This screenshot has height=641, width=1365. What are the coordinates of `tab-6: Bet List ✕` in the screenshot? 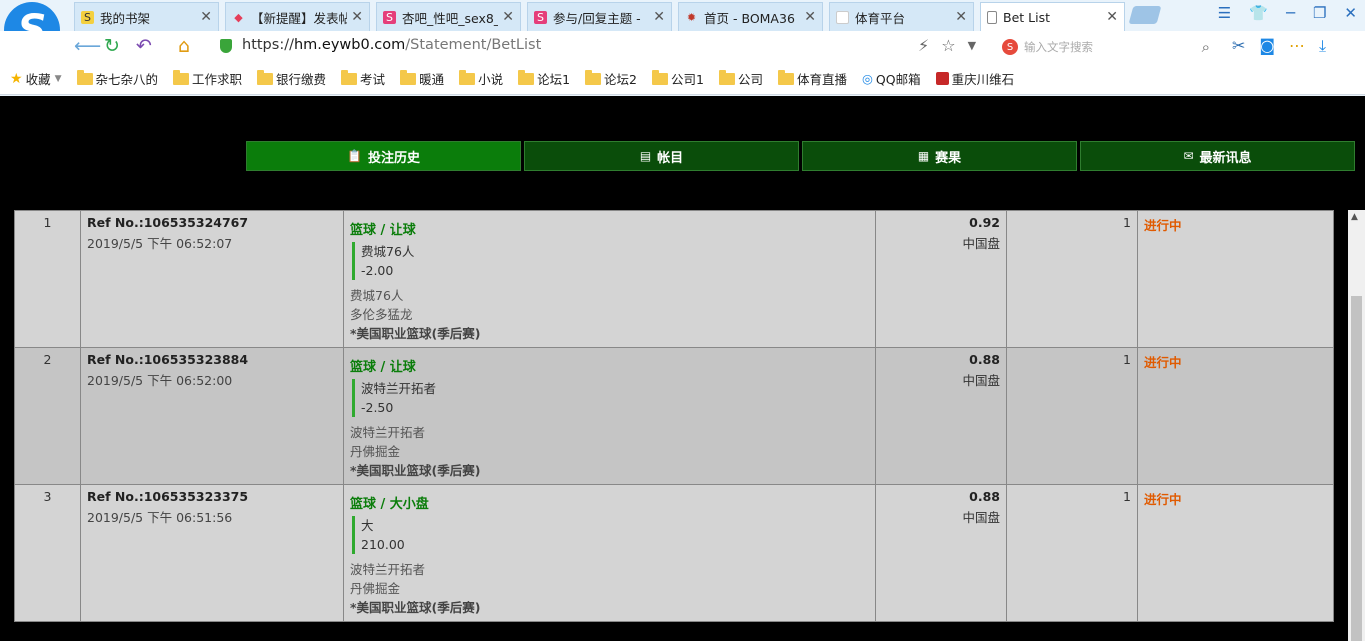 It's located at (1052, 16).